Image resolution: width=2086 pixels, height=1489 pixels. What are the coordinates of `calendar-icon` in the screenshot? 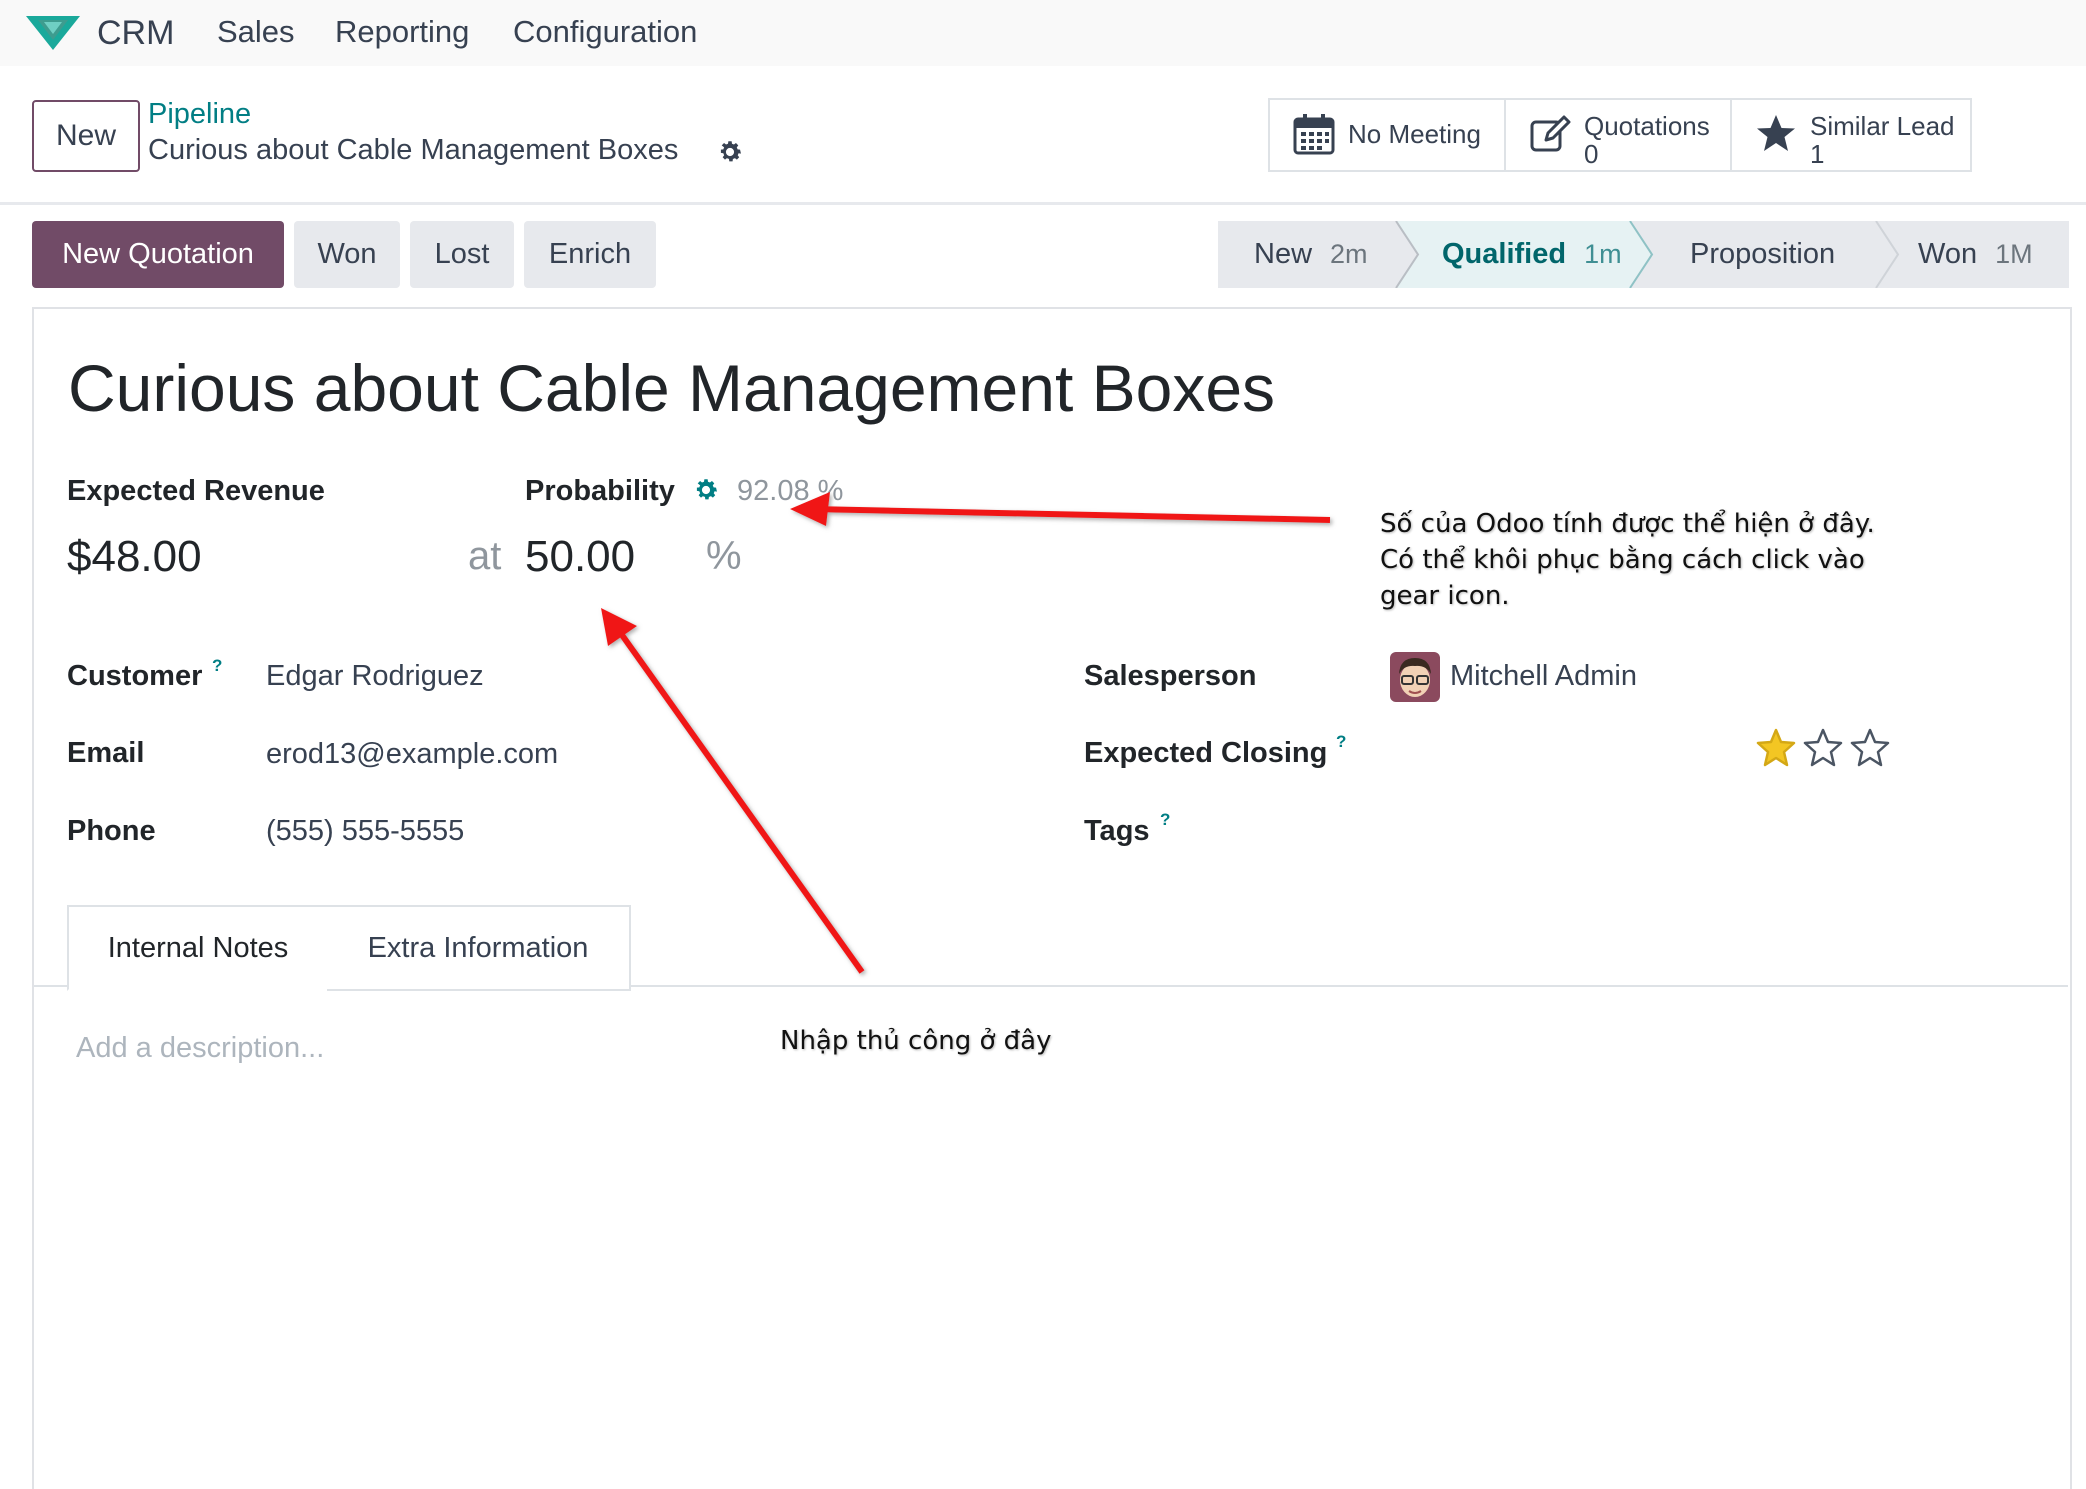 It's located at (1314, 134).